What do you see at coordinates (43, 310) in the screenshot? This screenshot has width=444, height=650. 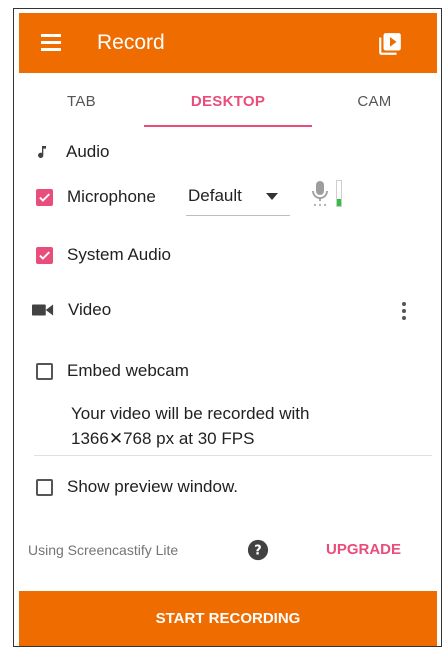 I see `videocam-icon` at bounding box center [43, 310].